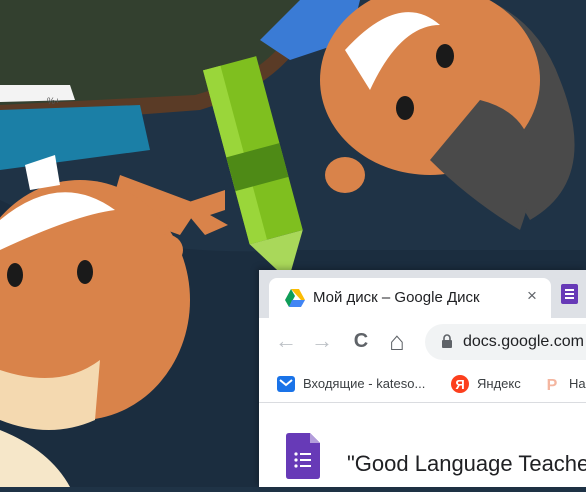 Image resolution: width=586 pixels, height=492 pixels. I want to click on reload-button: C, so click(361, 341).